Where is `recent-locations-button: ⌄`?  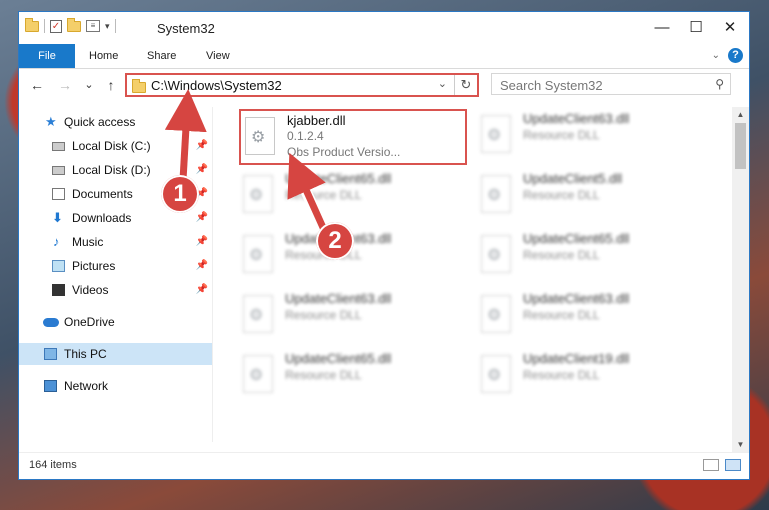
recent-locations-button: ⌄ is located at coordinates (89, 85).